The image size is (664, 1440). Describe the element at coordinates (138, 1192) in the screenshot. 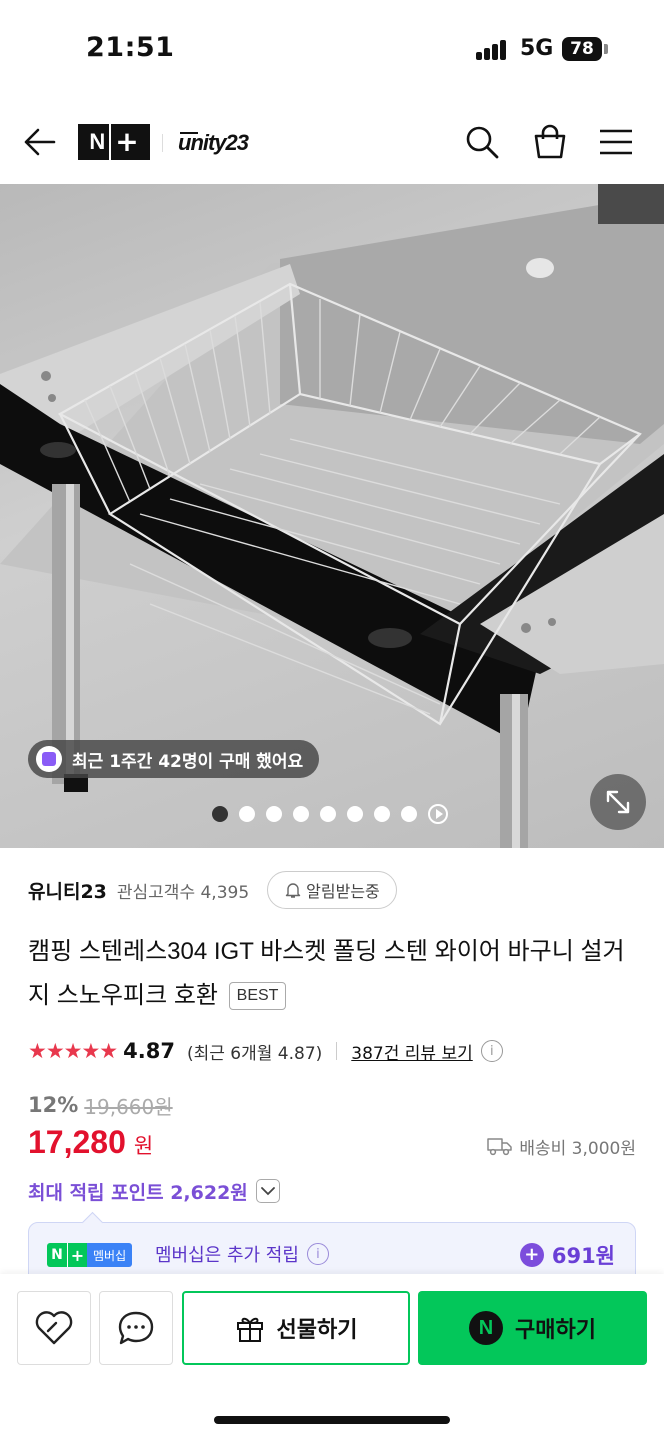

I see `max-points: 최대 적립 포인트 2,622원` at that location.